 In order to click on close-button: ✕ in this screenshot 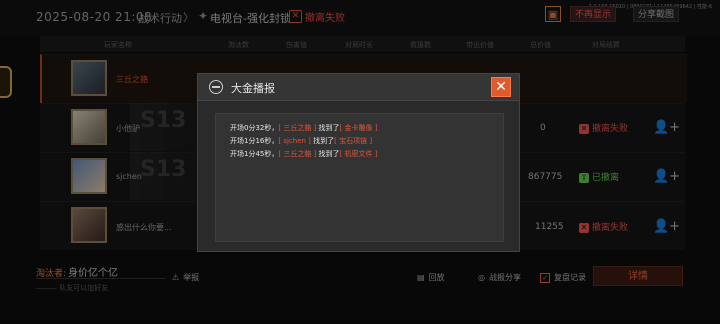, I will do `click(501, 87)`.